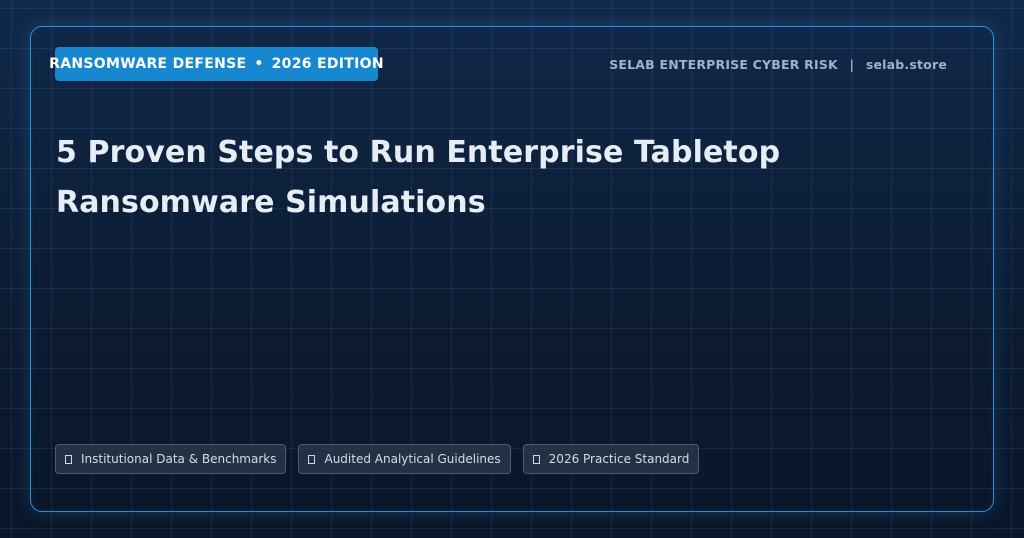 The image size is (1024, 538). I want to click on chip-label: Institutional Data & Benchmarks, so click(179, 459).